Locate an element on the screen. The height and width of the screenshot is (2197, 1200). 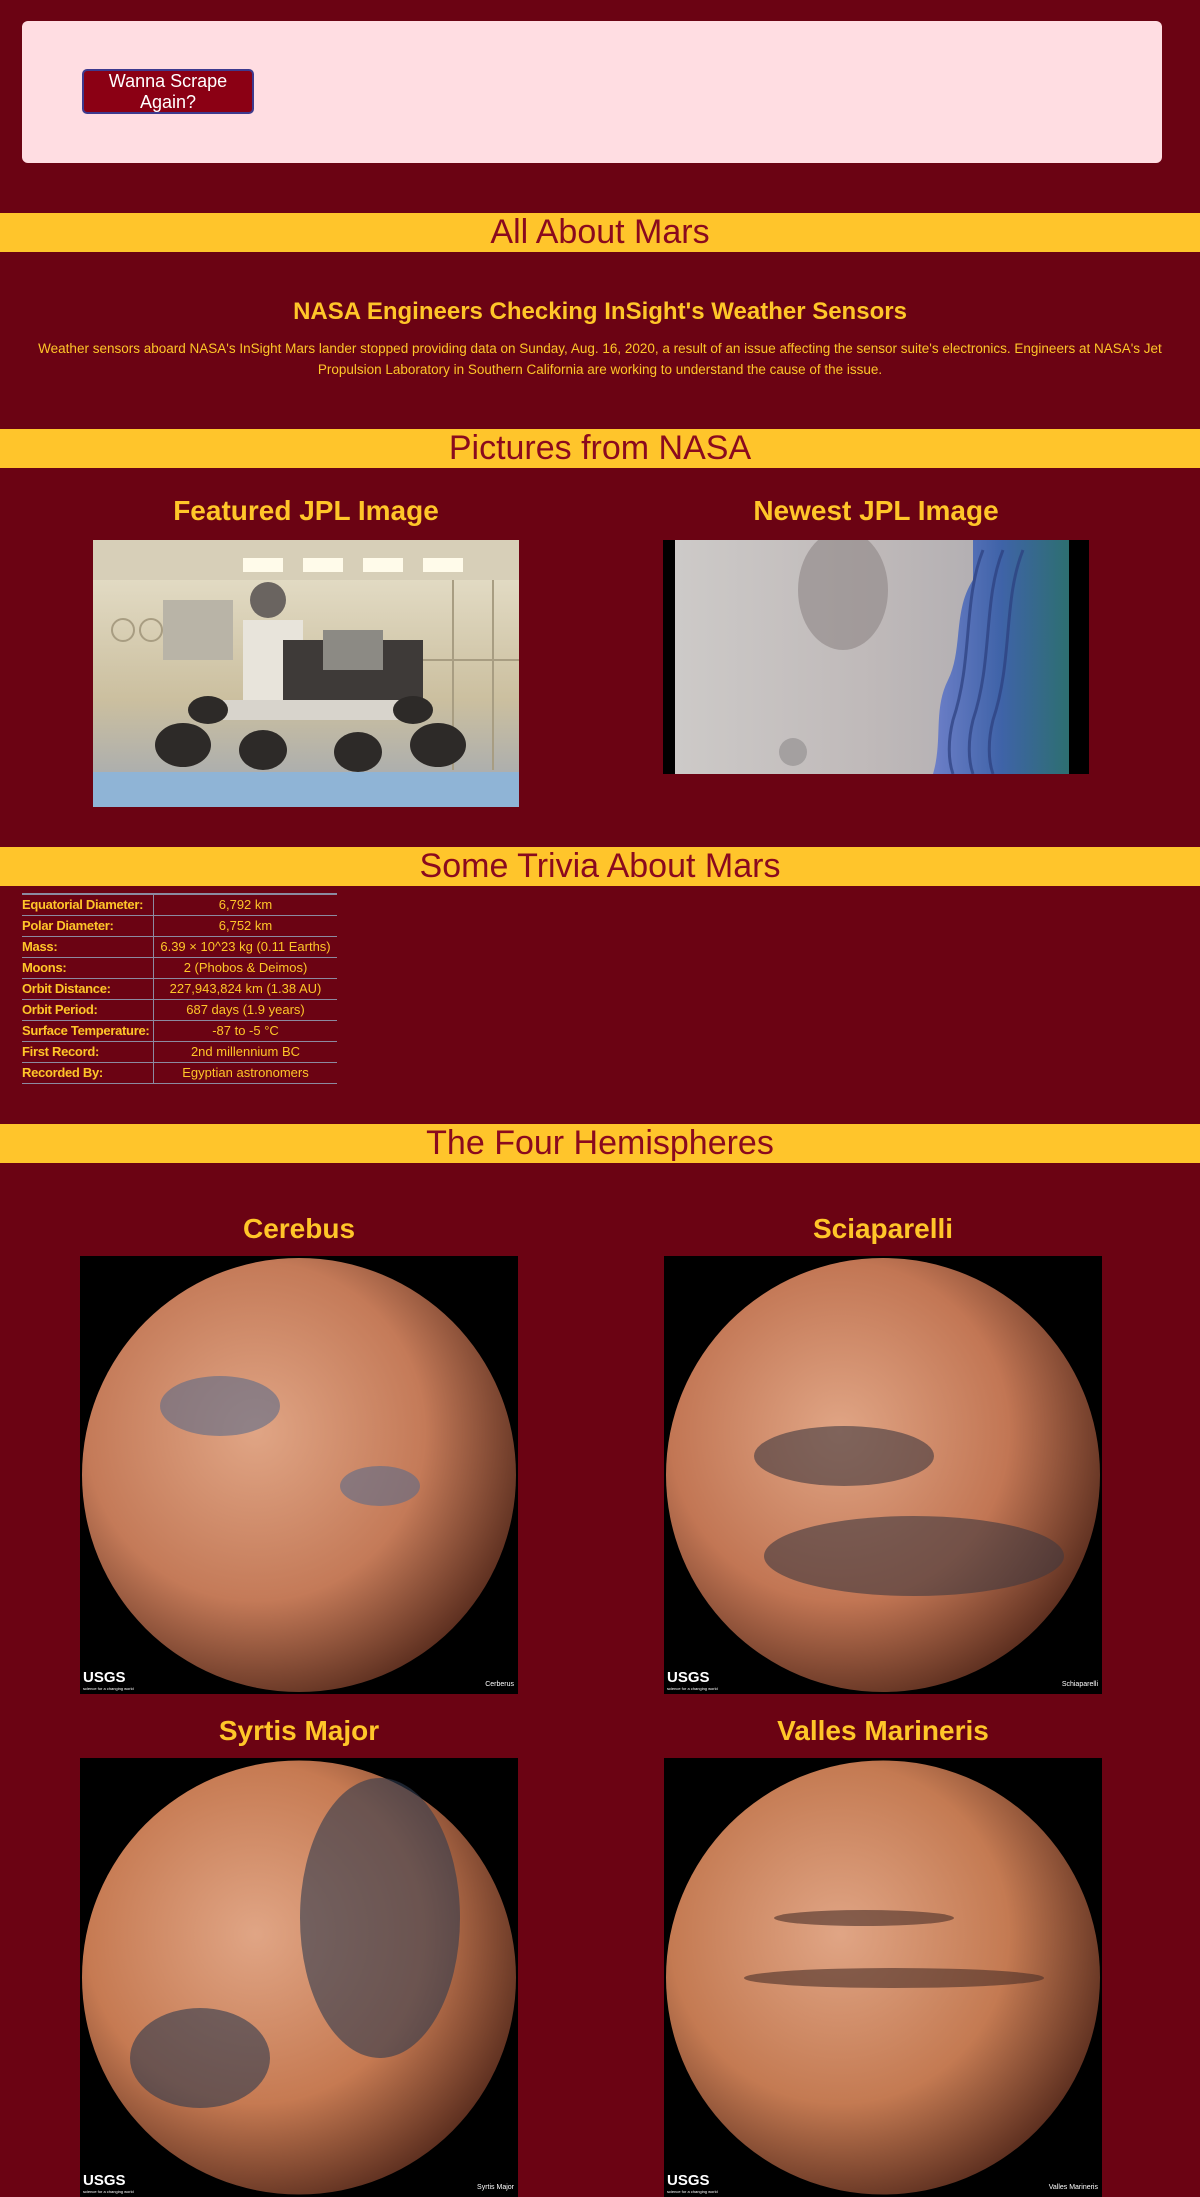
fact-value: Egyptian astronomers is located at coordinates (245, 1073).